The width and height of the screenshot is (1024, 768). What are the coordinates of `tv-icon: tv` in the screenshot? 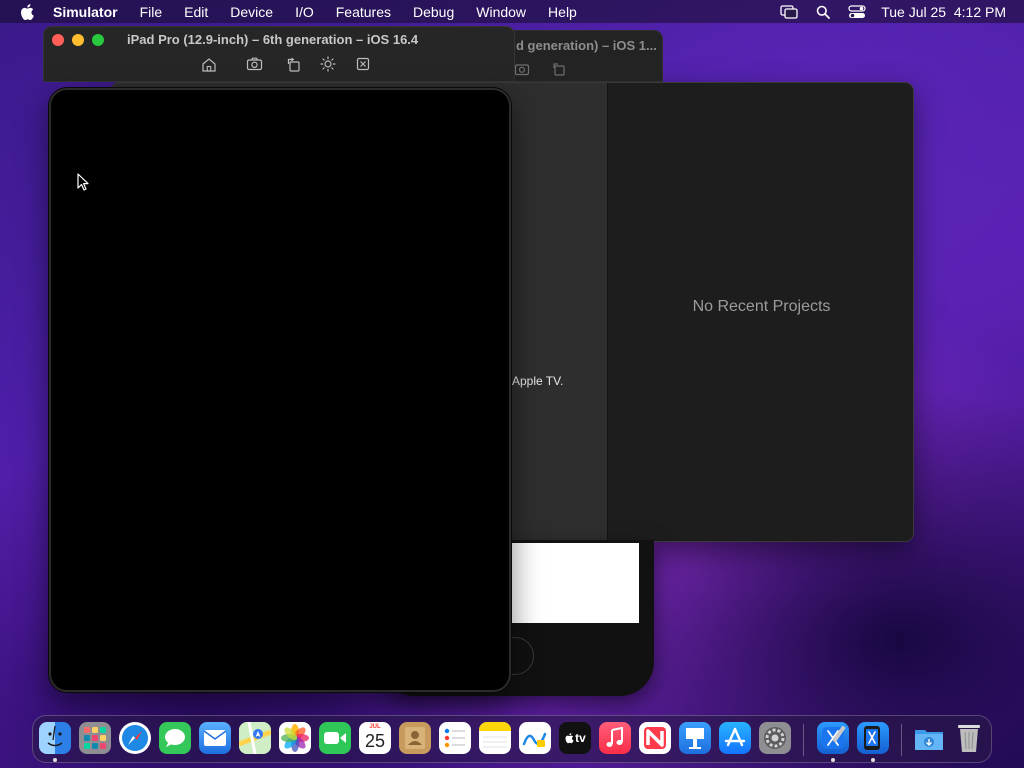 It's located at (575, 738).